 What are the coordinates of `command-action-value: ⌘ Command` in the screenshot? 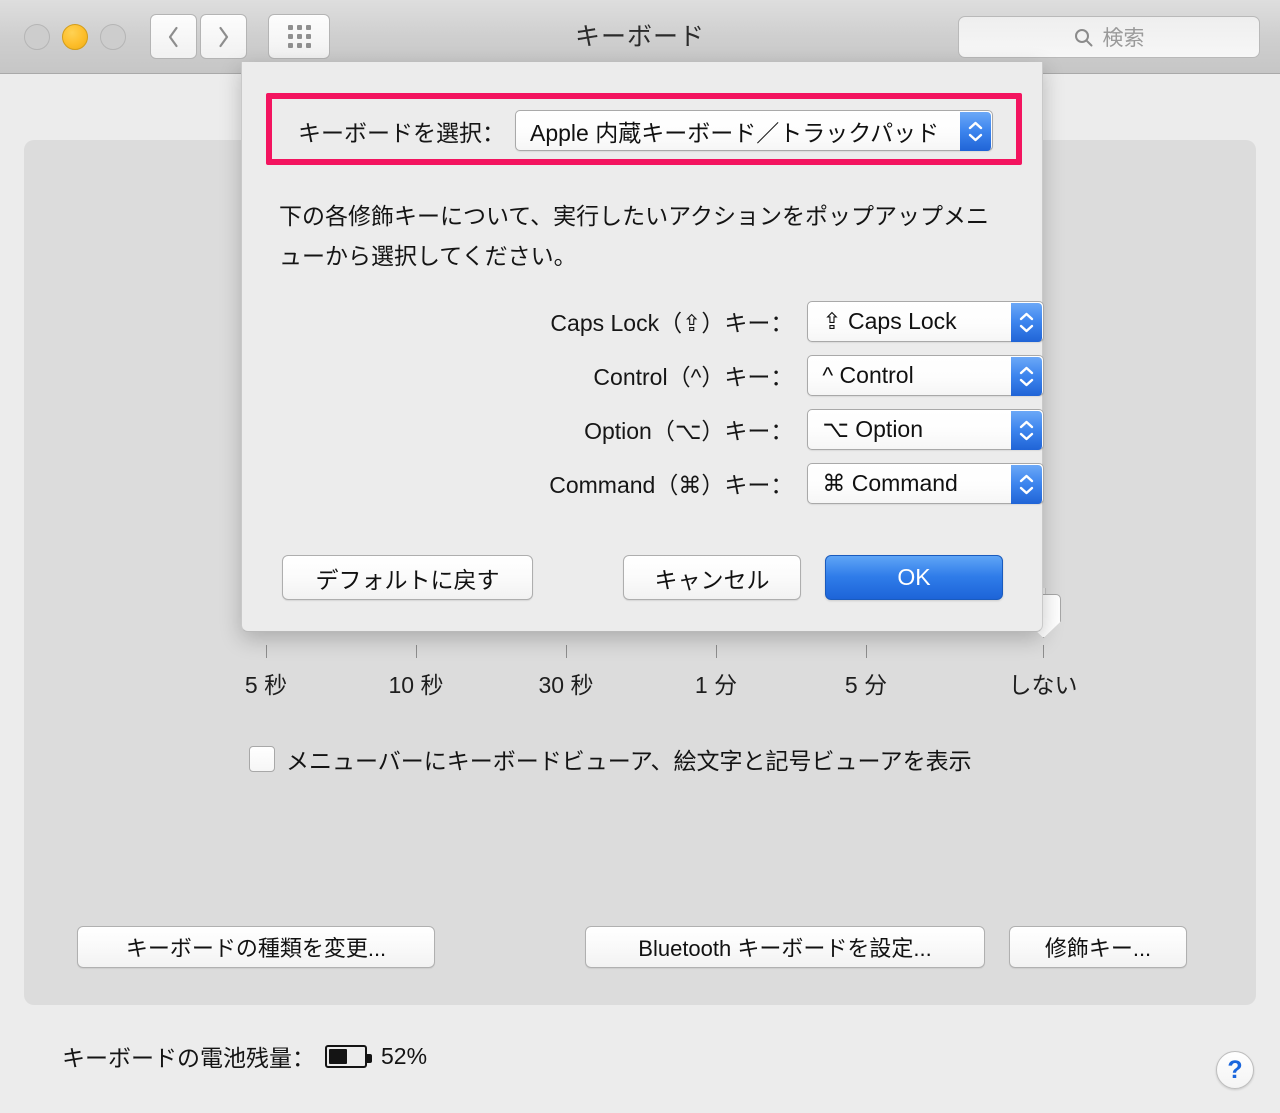 It's located at (890, 482).